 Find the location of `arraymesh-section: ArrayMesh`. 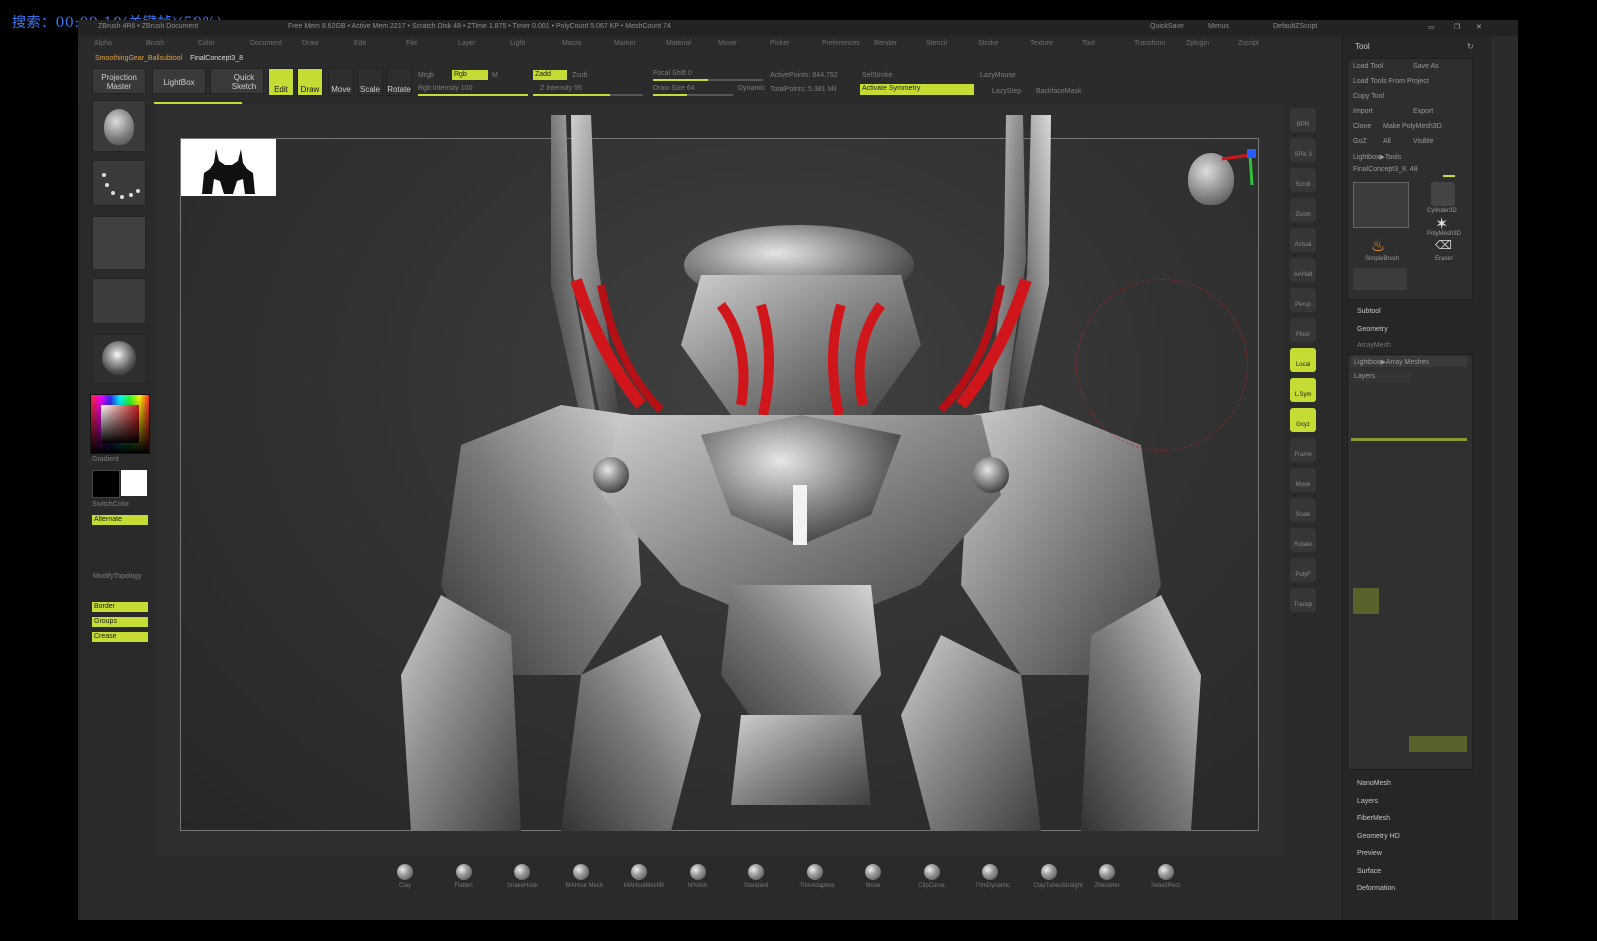

arraymesh-section: ArrayMesh is located at coordinates (1374, 345).